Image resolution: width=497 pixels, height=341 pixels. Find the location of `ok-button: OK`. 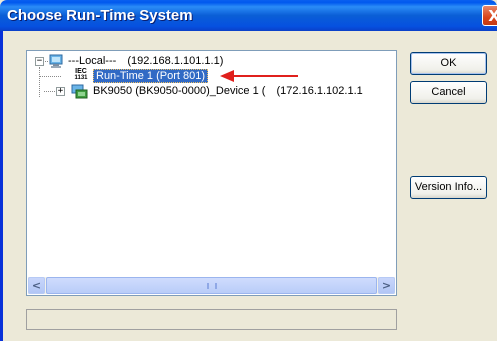

ok-button: OK is located at coordinates (448, 63).